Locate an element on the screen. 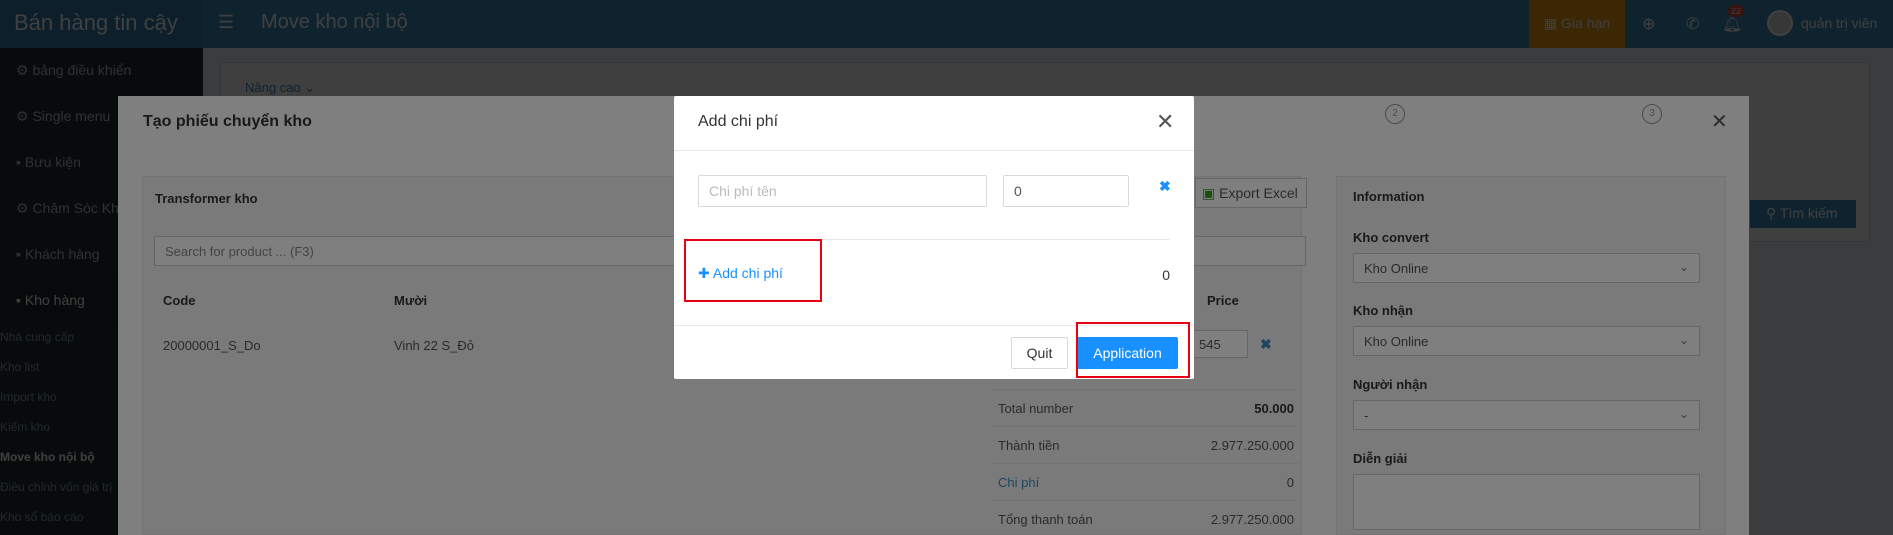 The image size is (1893, 535). cost-total: 0 is located at coordinates (1166, 275).